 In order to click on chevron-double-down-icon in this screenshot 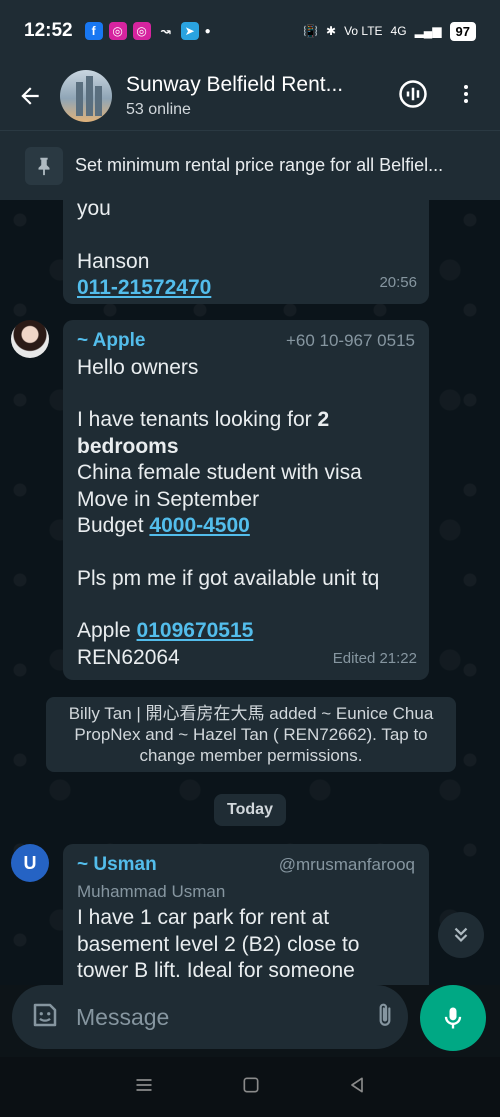, I will do `click(461, 935)`.